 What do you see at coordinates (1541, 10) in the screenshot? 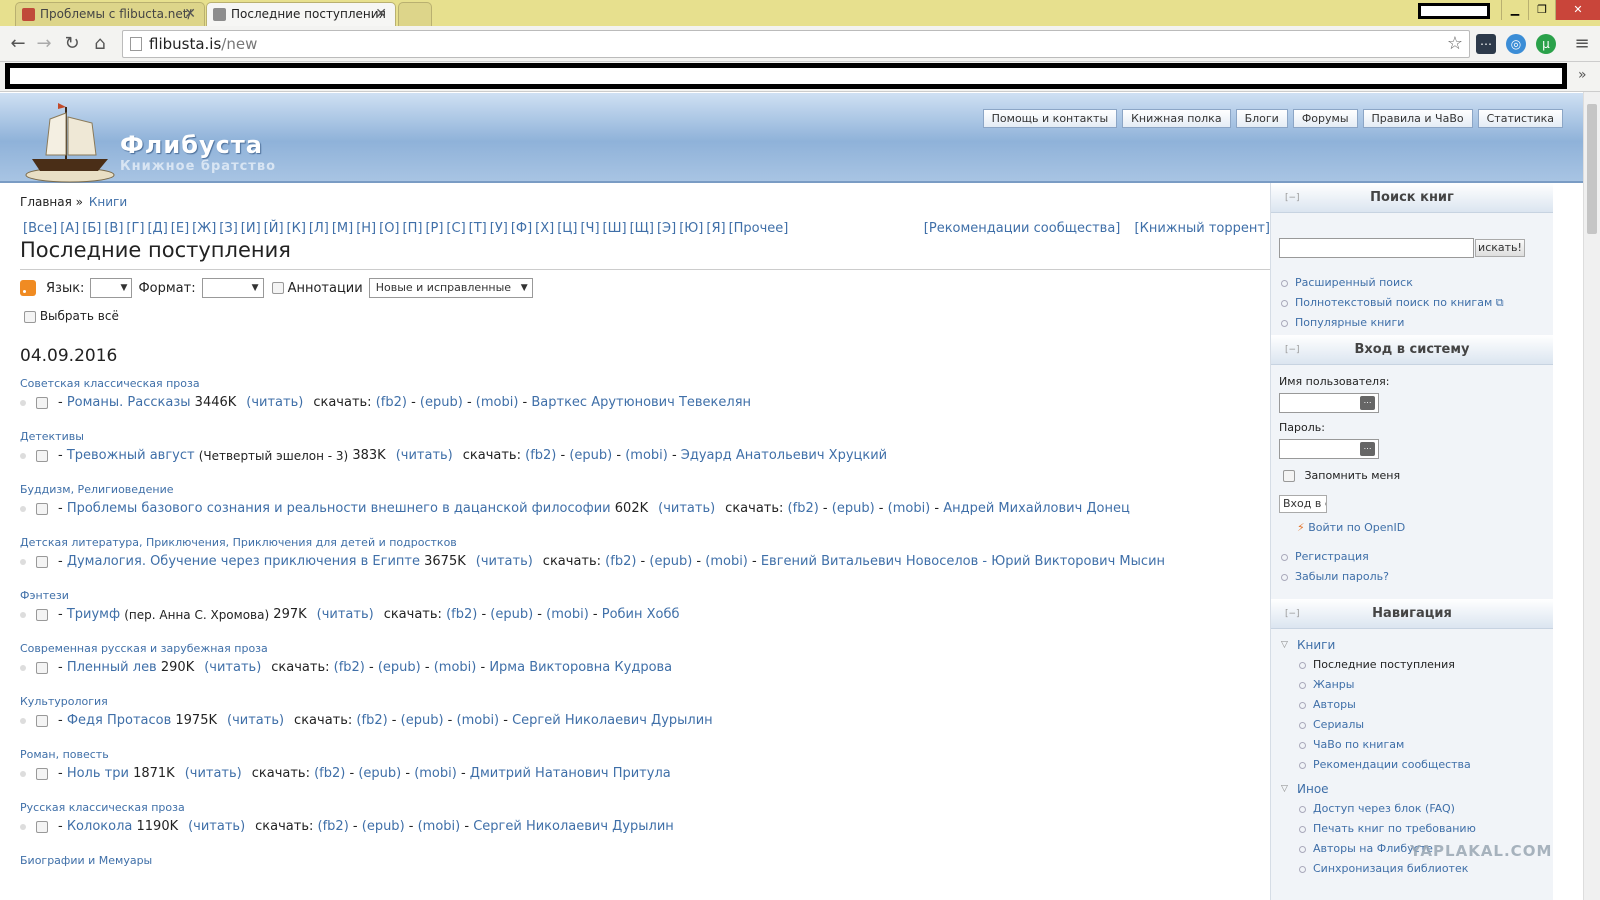
I see `maximize-button: ❐` at bounding box center [1541, 10].